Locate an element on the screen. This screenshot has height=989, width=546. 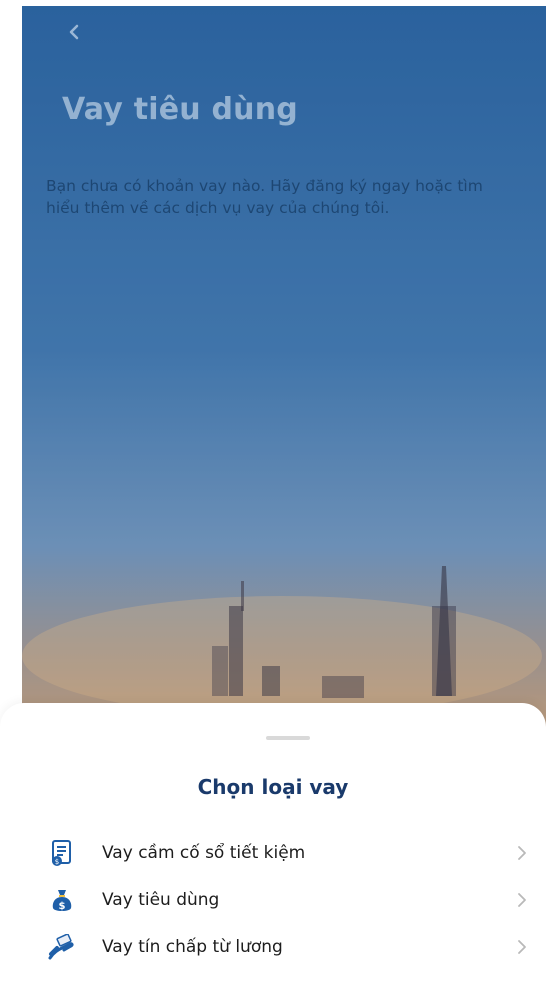
option-label: Vay cầm cố sổ tiết kiệm is located at coordinates (204, 853).